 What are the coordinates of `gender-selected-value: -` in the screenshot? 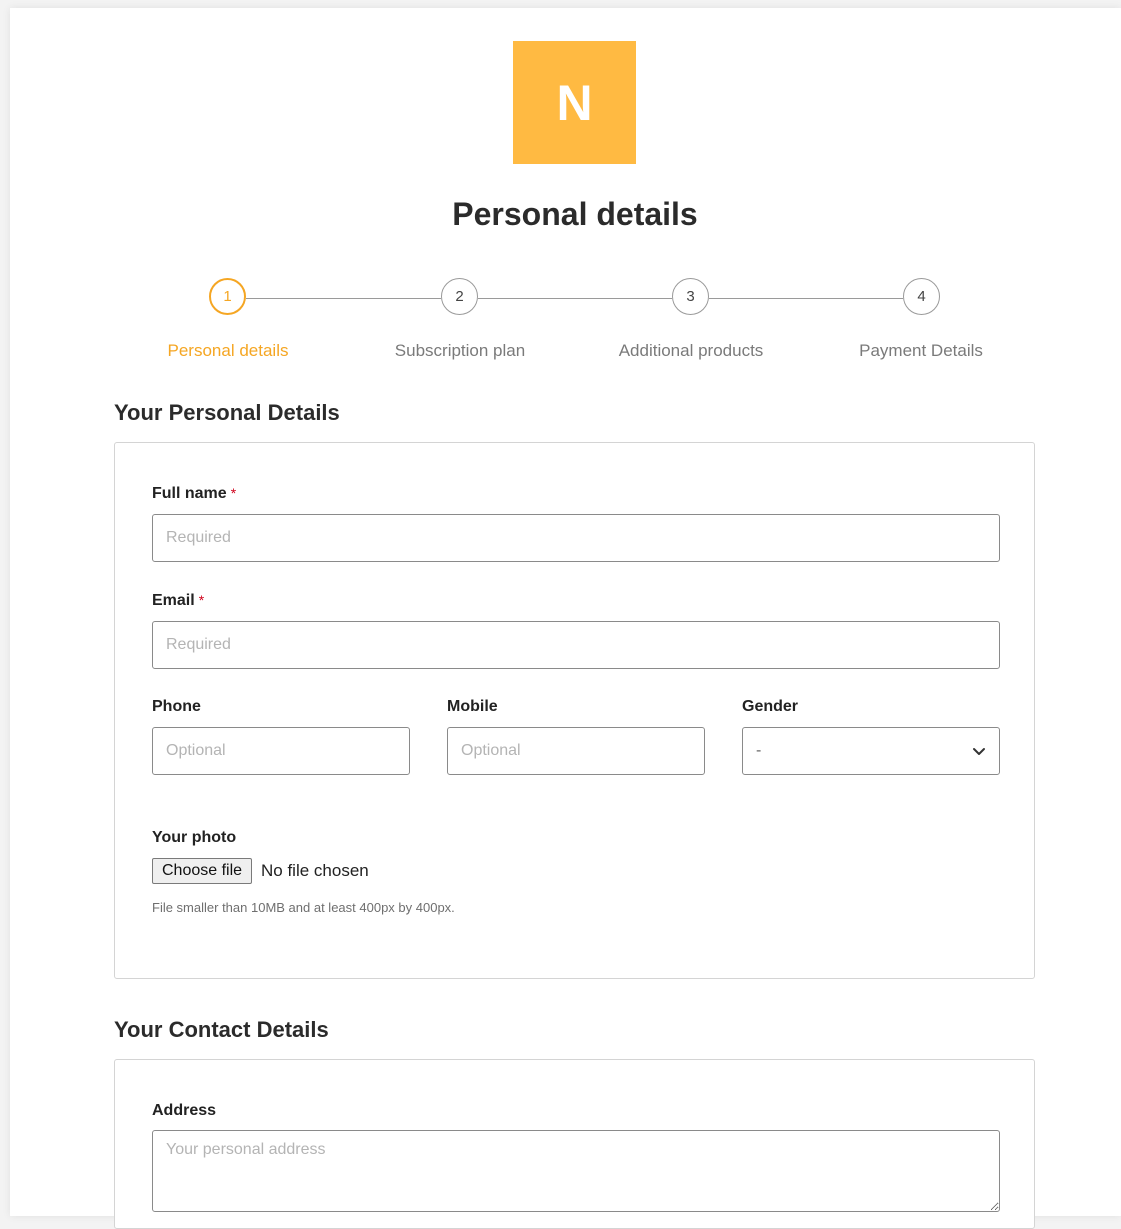 It's located at (759, 750).